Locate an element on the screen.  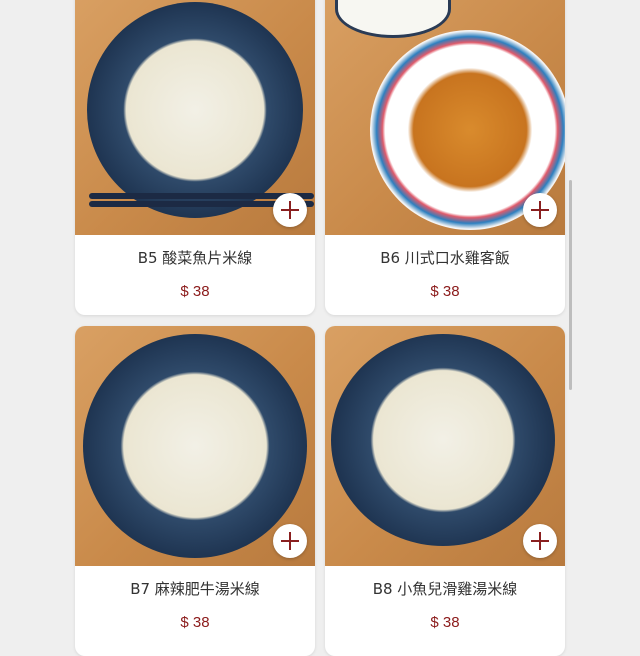
item-name: B8 小魚兒滑雞湯米線 is located at coordinates (445, 589).